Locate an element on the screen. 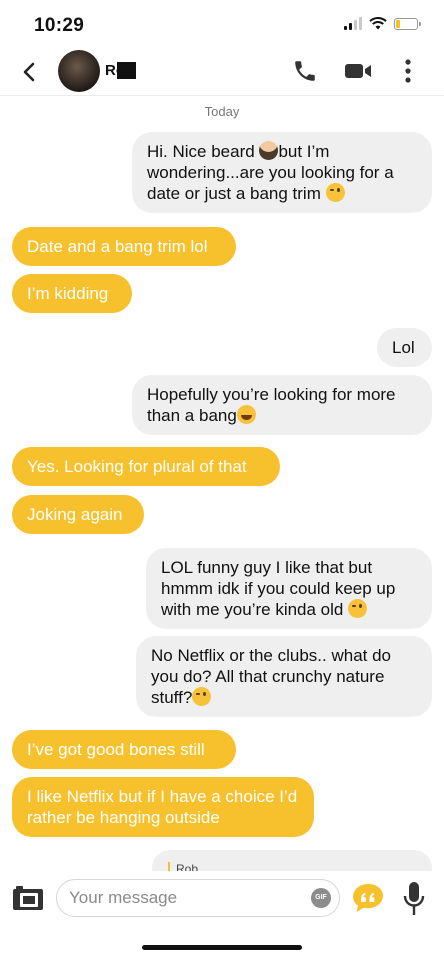 The image size is (444, 960). bearded-face-emoji-icon is located at coordinates (269, 150).